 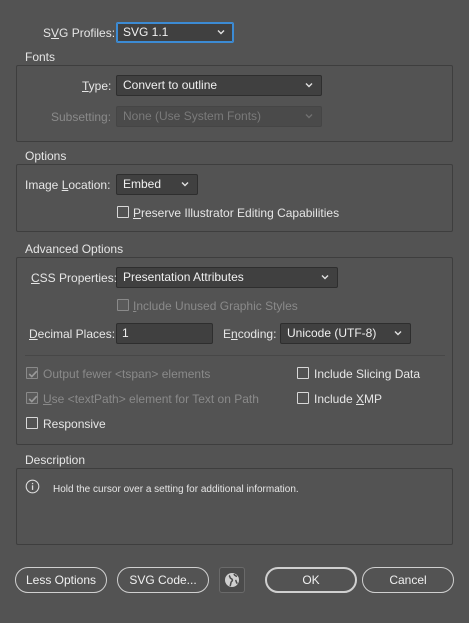 I want to click on responsive-checkbox, so click(x=32, y=423).